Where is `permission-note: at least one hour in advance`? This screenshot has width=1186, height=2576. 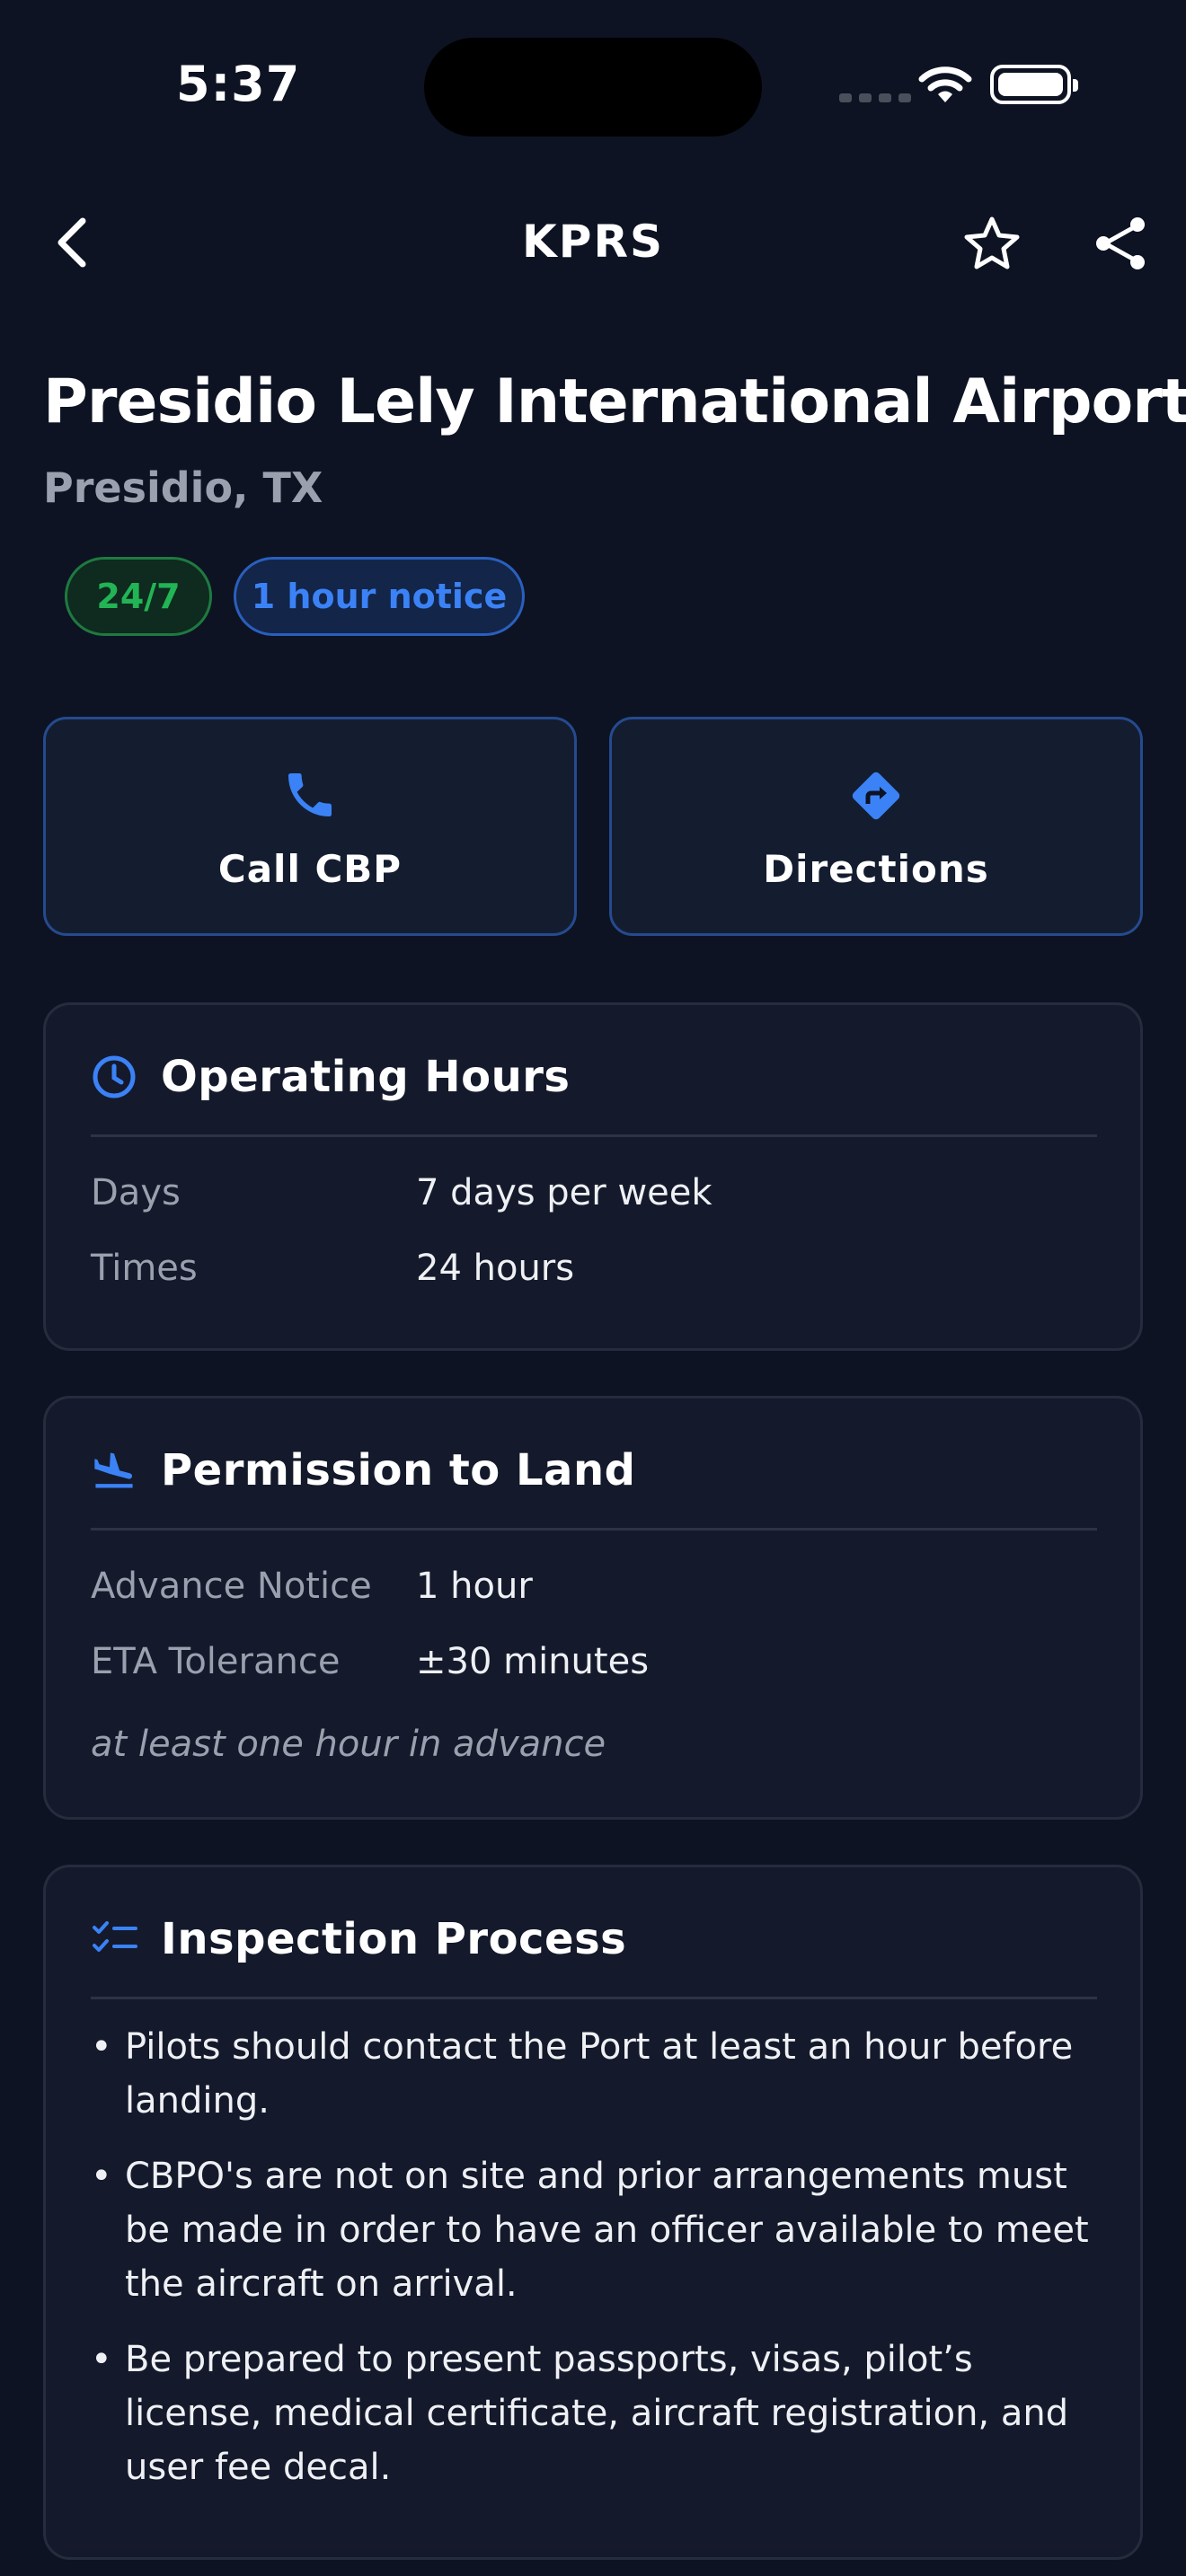 permission-note: at least one hour in advance is located at coordinates (348, 1744).